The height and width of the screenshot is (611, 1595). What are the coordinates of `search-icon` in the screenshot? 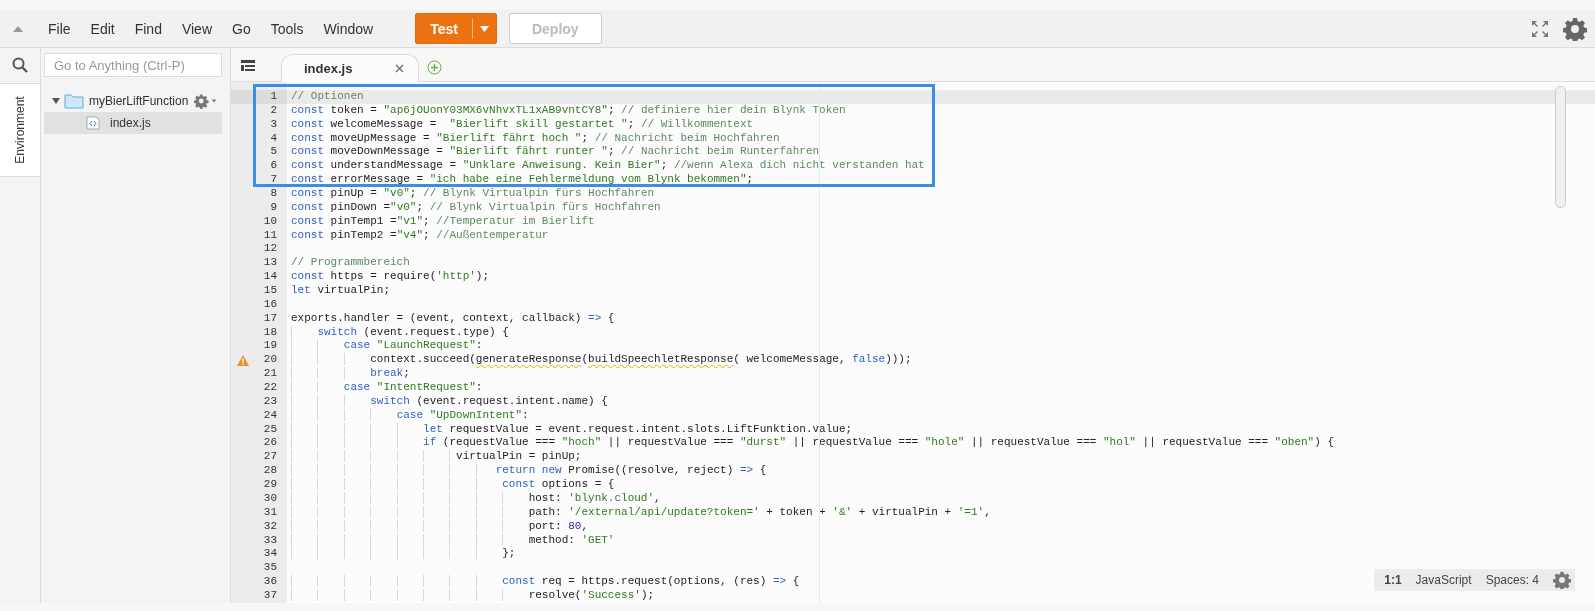 It's located at (20, 65).